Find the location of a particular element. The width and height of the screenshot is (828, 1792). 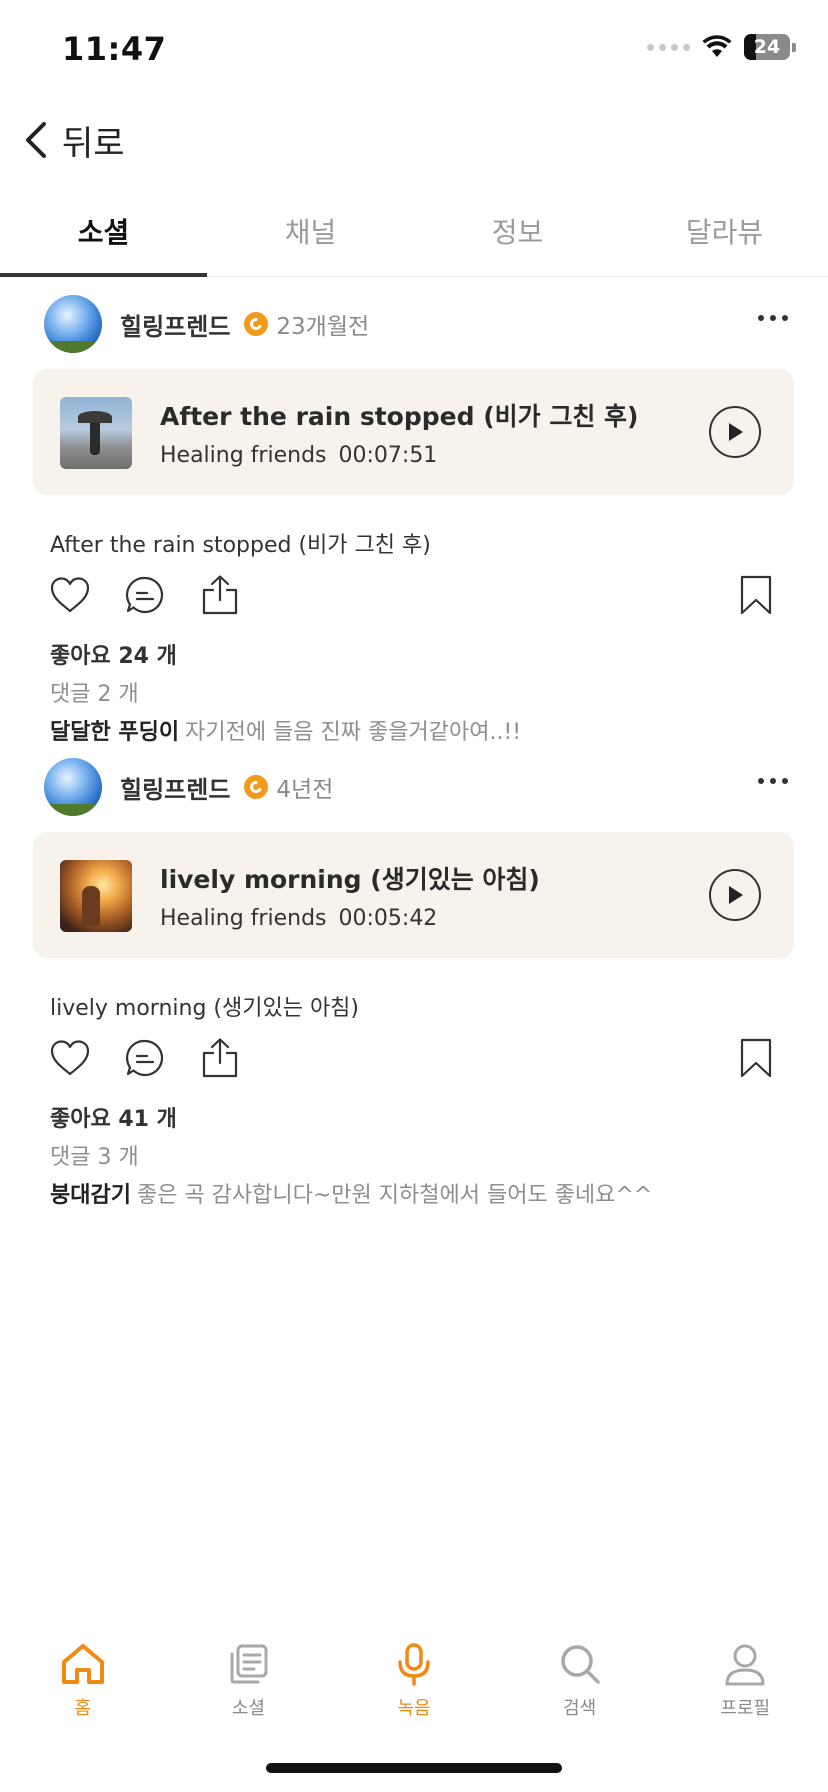

tab-channel: 채널 is located at coordinates (310, 235).